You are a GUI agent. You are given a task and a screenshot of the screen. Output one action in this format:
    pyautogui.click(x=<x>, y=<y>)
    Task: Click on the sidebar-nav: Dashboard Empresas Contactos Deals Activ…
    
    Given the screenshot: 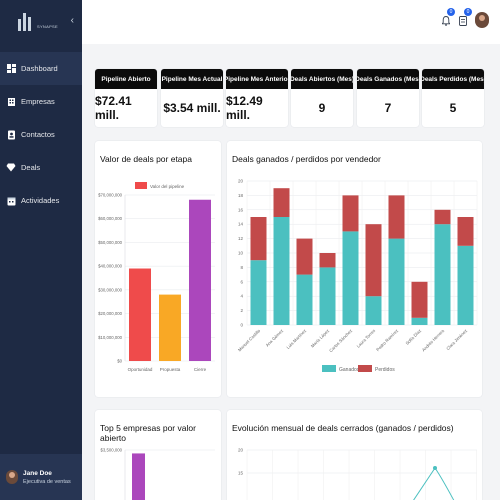 What is the action you would take?
    pyautogui.click(x=41, y=134)
    